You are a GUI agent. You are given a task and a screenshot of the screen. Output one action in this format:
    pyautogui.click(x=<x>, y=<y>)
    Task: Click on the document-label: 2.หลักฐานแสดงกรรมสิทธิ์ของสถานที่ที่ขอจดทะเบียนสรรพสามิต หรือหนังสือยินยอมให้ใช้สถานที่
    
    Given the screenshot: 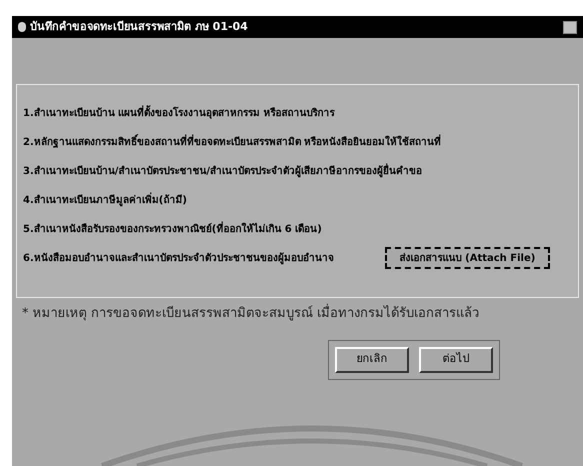 What is the action you would take?
    pyautogui.click(x=232, y=142)
    